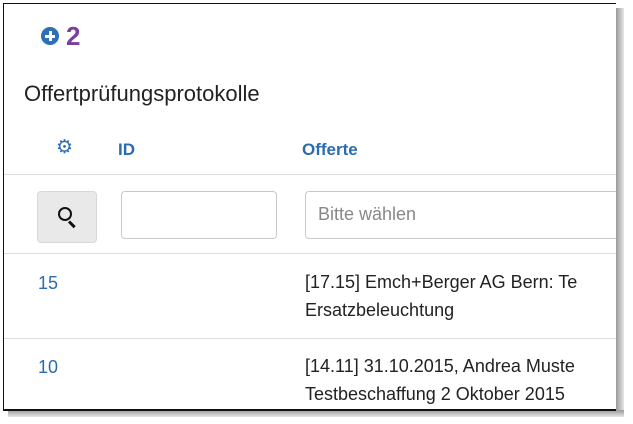 This screenshot has height=424, width=633. Describe the element at coordinates (316, 413) in the screenshot. I see `frame-shadow-bottom` at that location.